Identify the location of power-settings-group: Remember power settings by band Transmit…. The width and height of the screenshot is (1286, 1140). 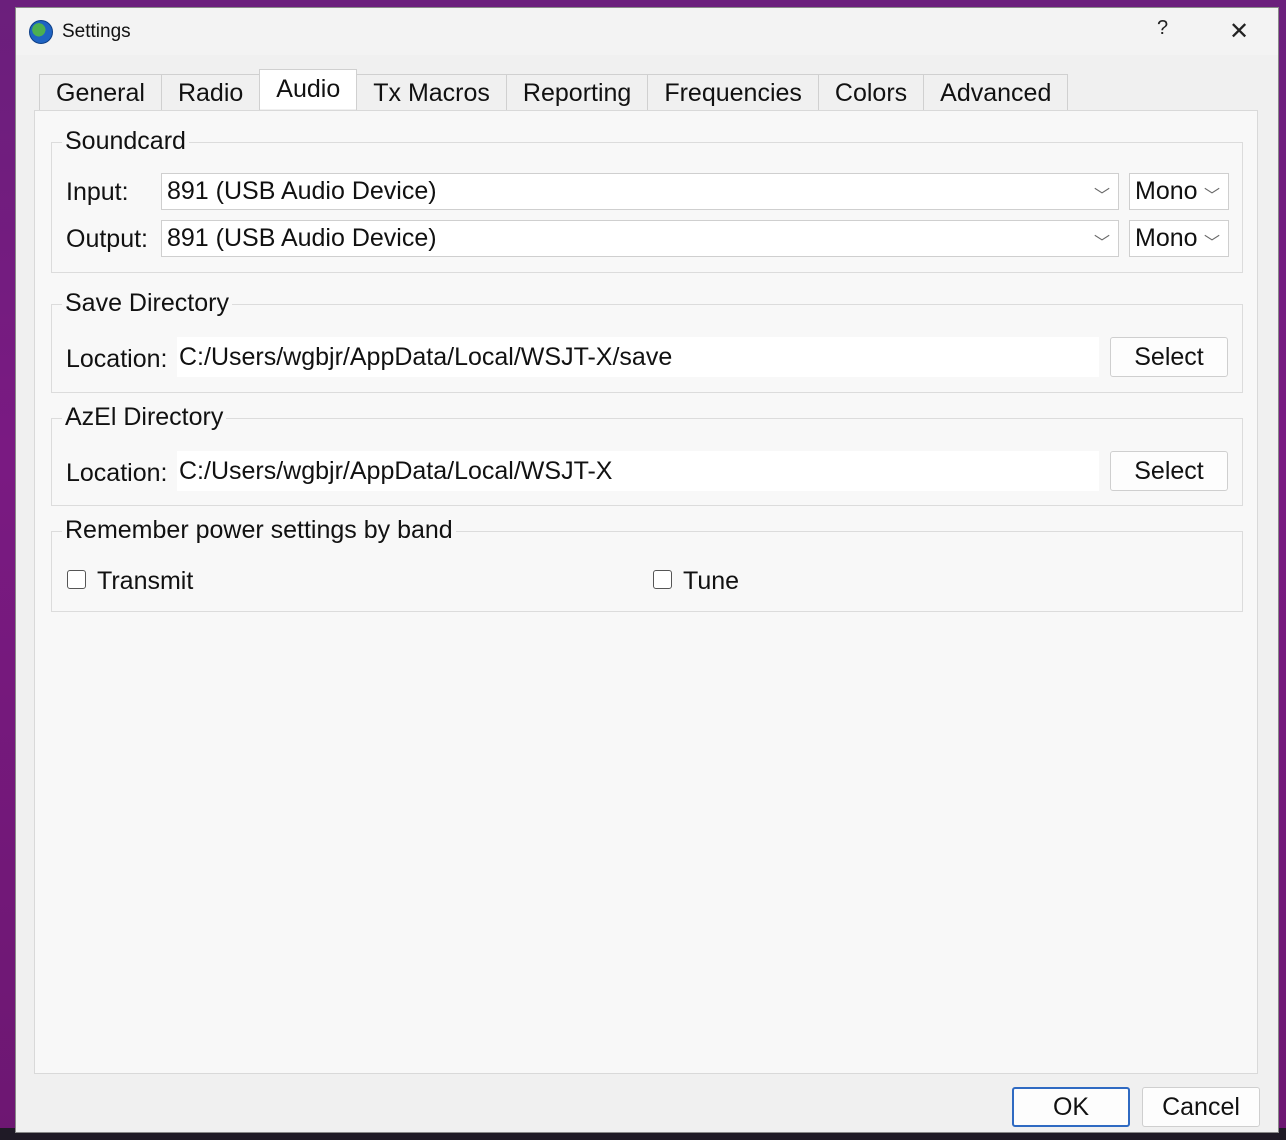
(647, 564).